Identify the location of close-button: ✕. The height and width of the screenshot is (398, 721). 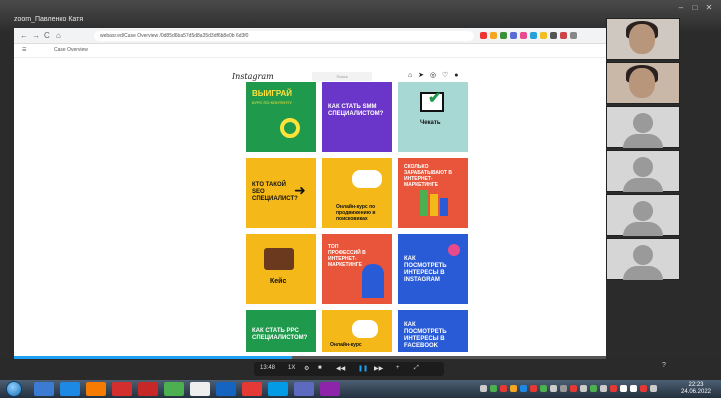
(709, 8).